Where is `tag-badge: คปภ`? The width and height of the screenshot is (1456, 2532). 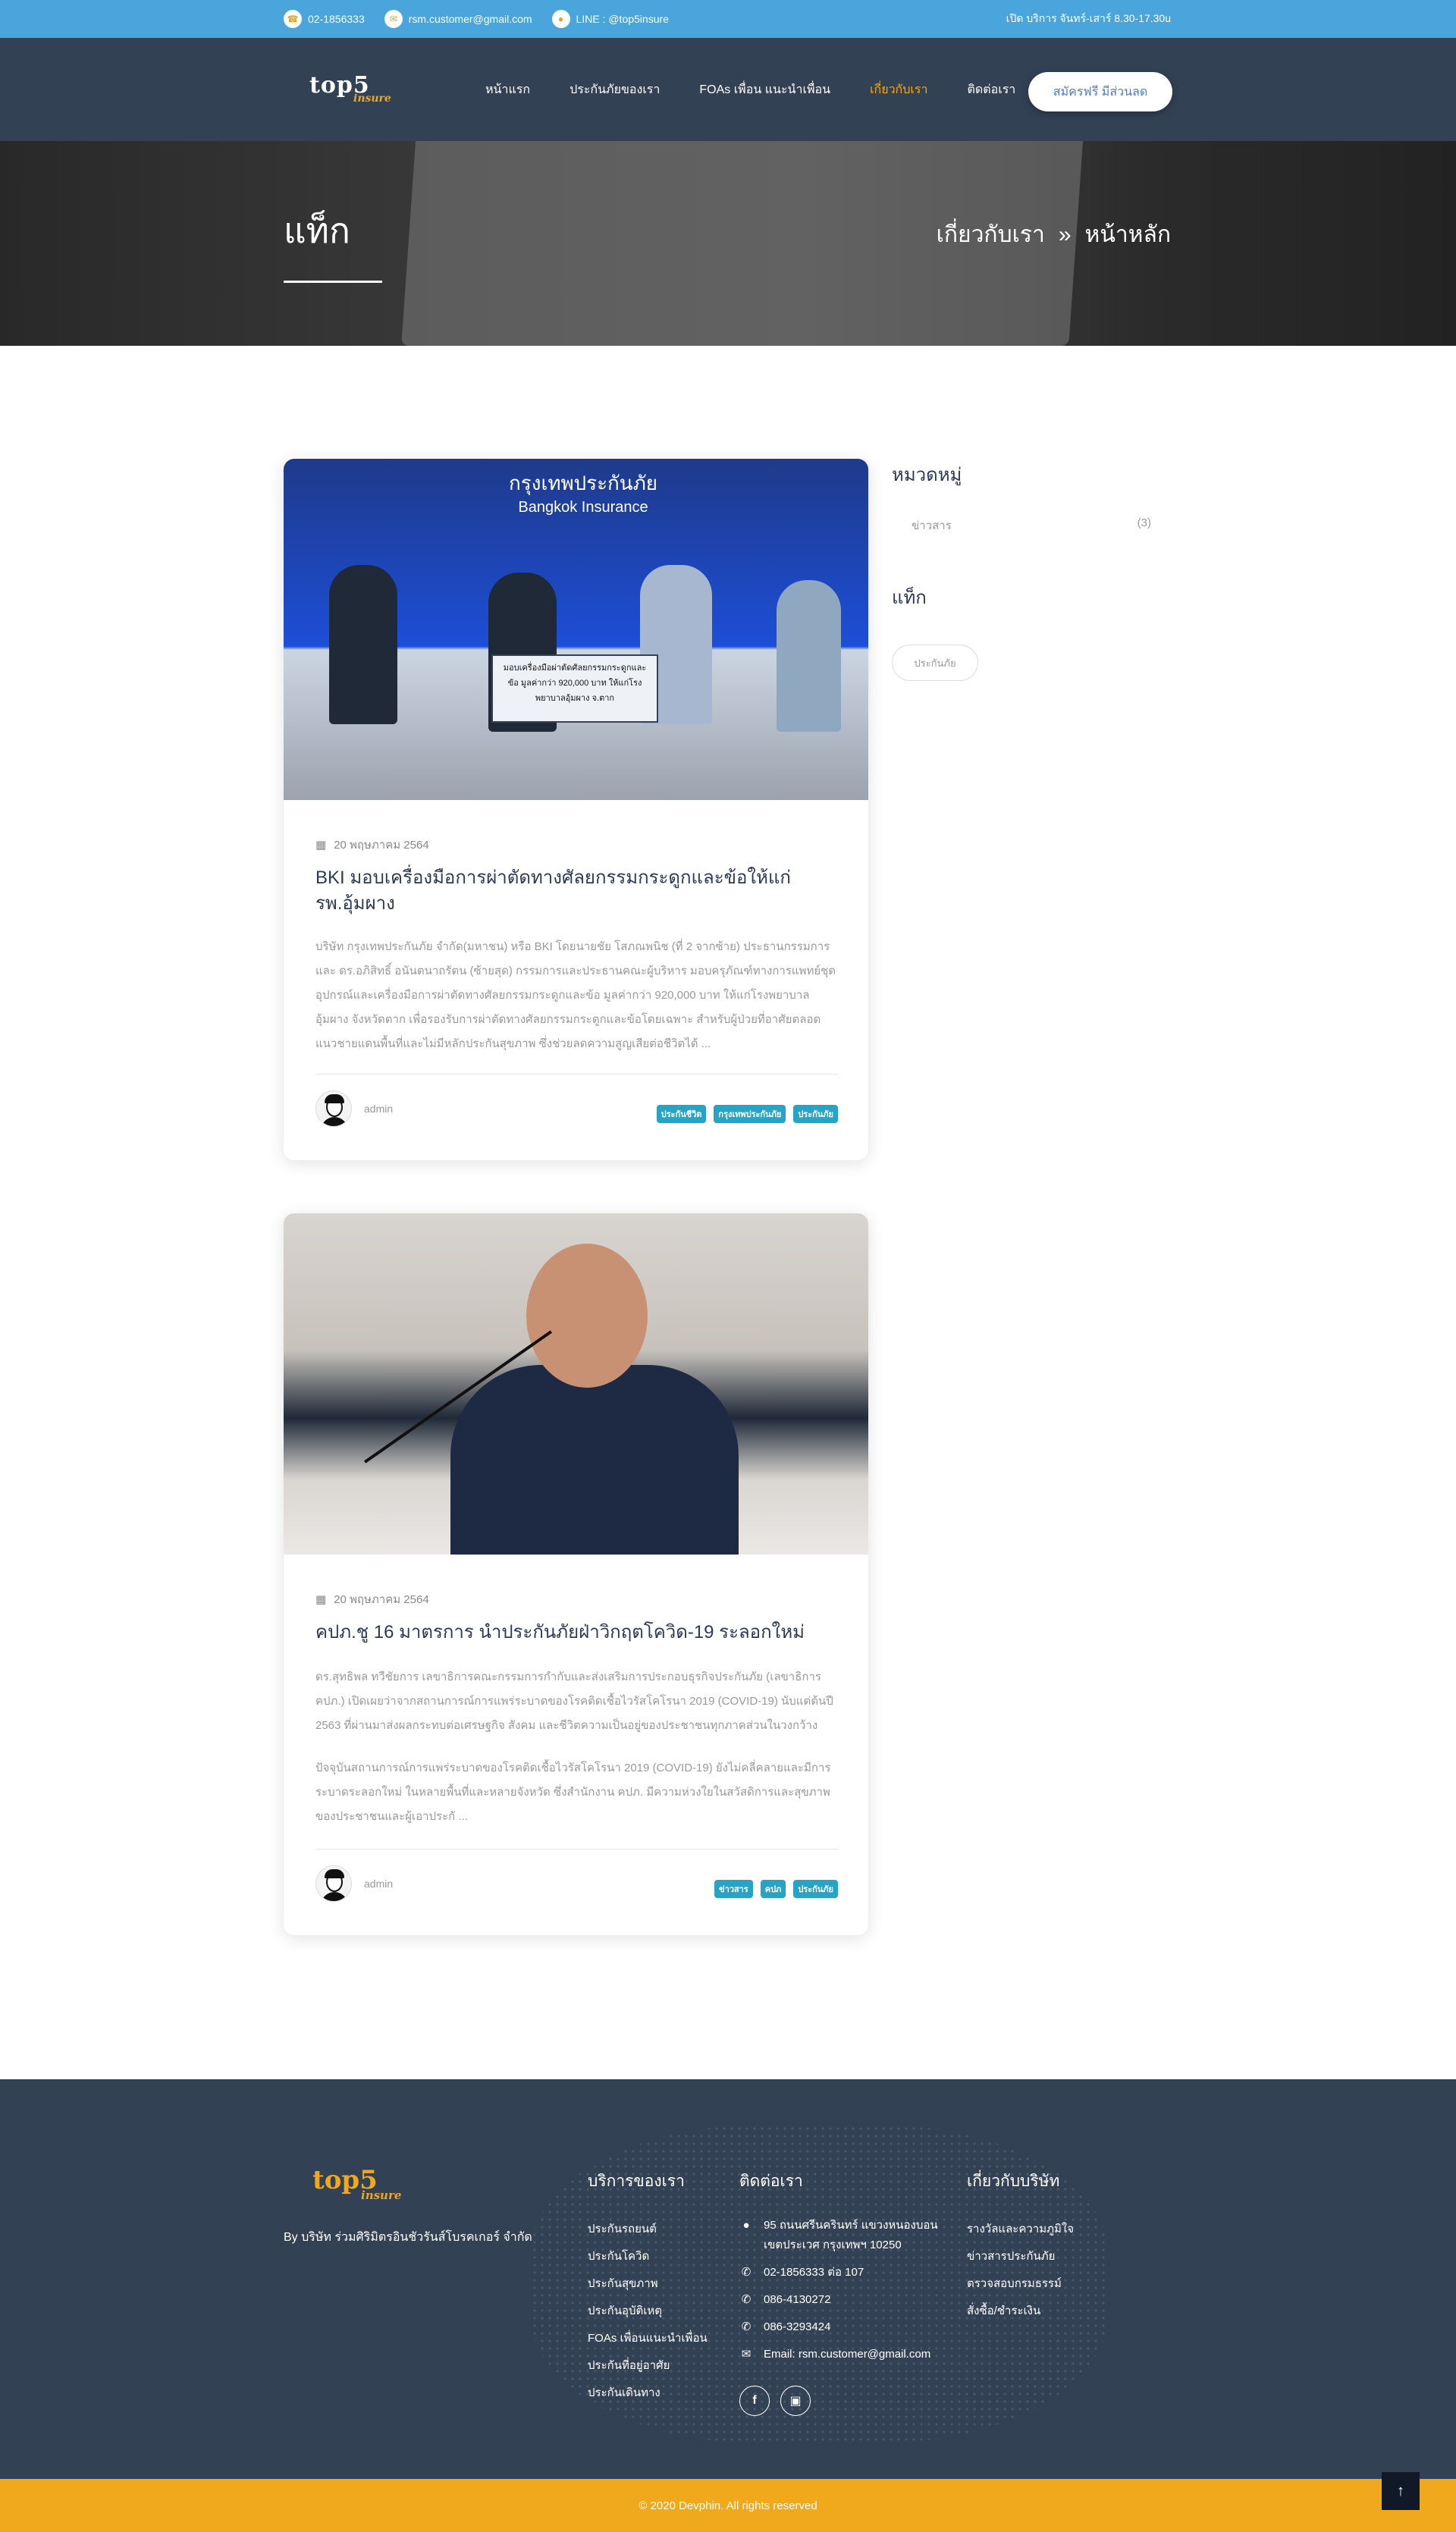 tag-badge: คปภ is located at coordinates (773, 1889).